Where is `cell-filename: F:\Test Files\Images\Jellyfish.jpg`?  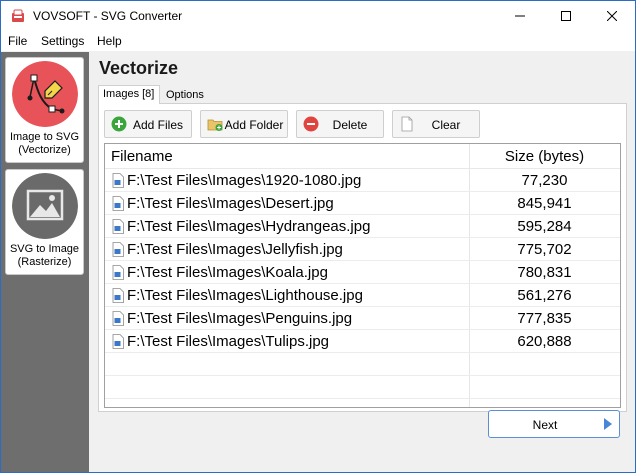 cell-filename: F:\Test Files\Images\Jellyfish.jpg is located at coordinates (235, 249).